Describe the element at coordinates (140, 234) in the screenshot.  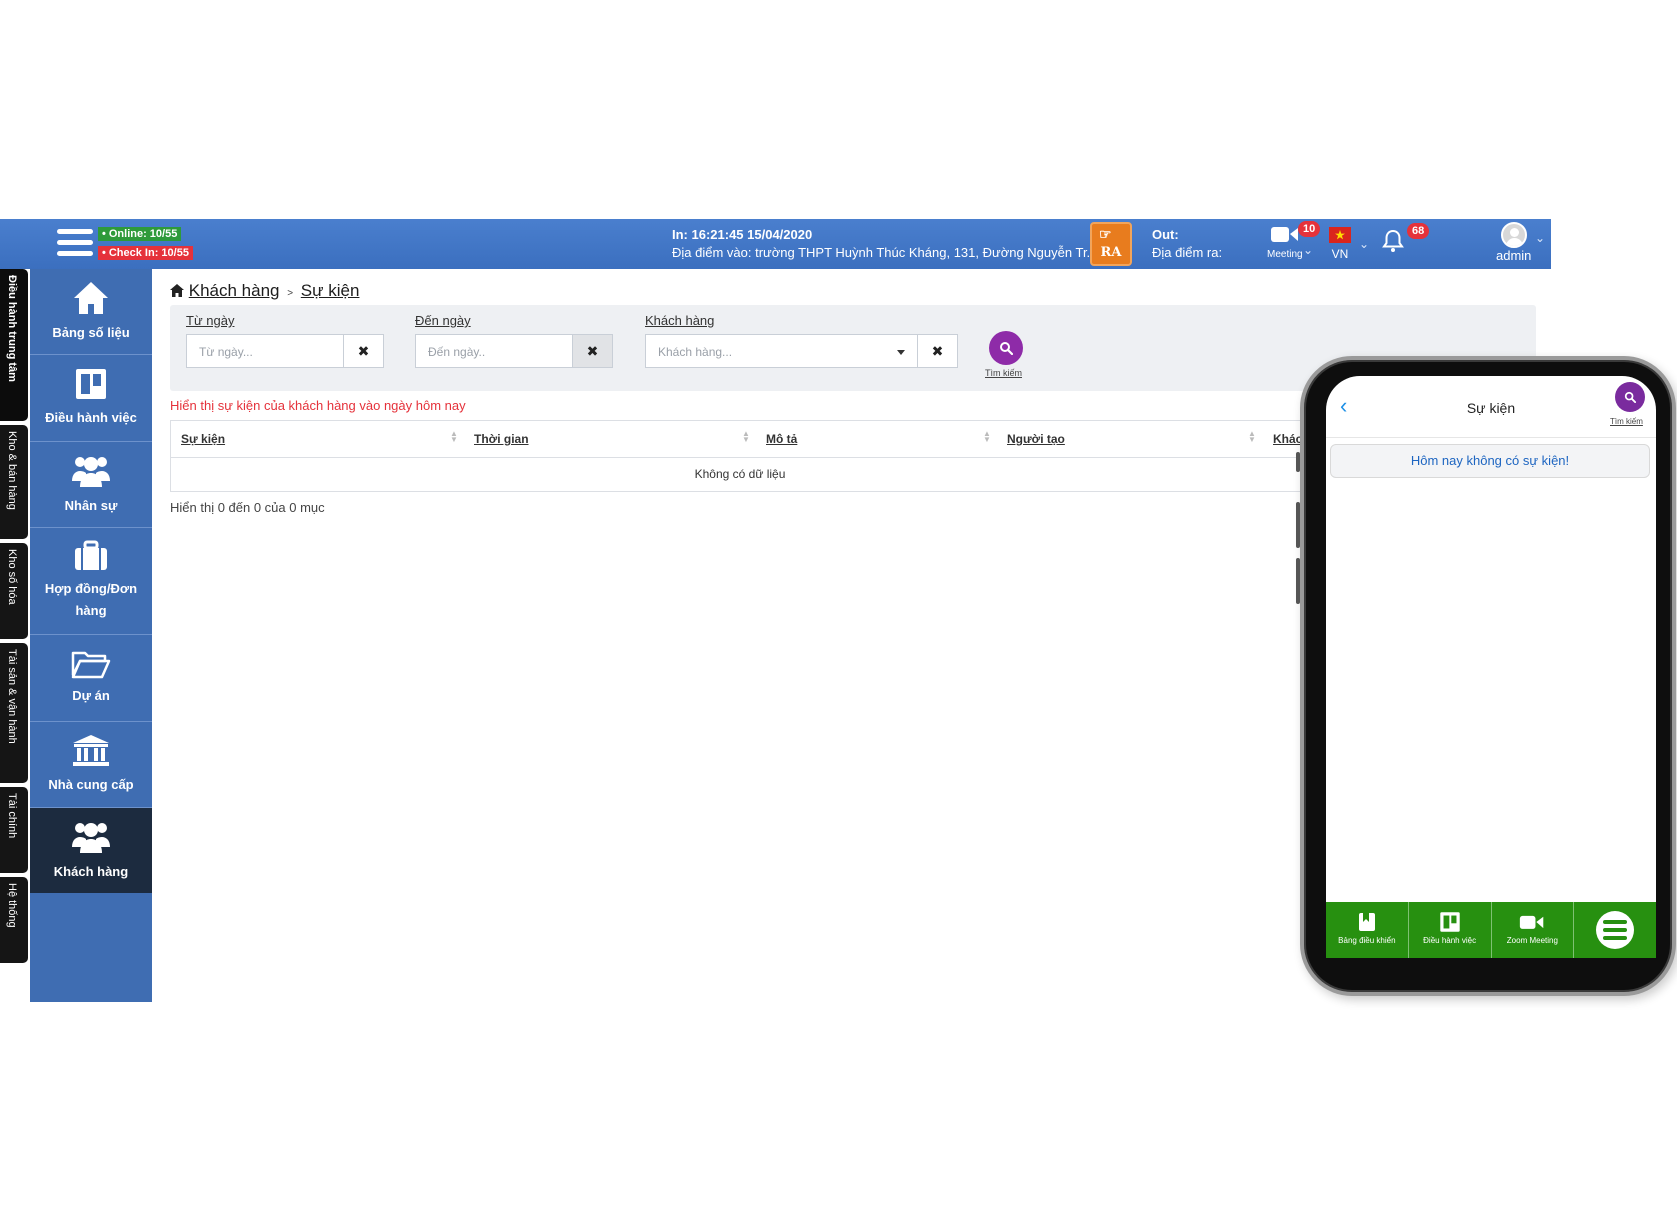
I see `online-count-badge: Online: 10/55` at that location.